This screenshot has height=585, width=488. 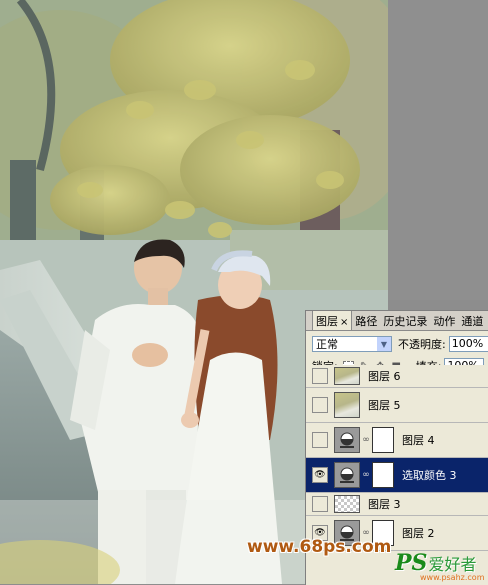 I want to click on opacity-label: 不透明度:, so click(x=422, y=344).